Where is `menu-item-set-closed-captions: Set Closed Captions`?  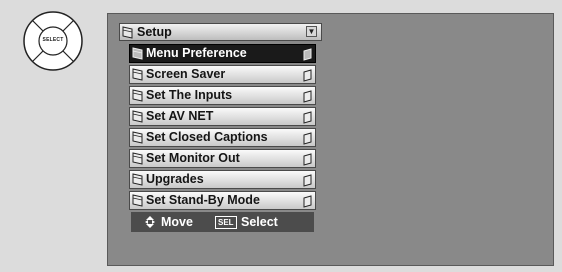
menu-item-set-closed-captions: Set Closed Captions is located at coordinates (222, 137).